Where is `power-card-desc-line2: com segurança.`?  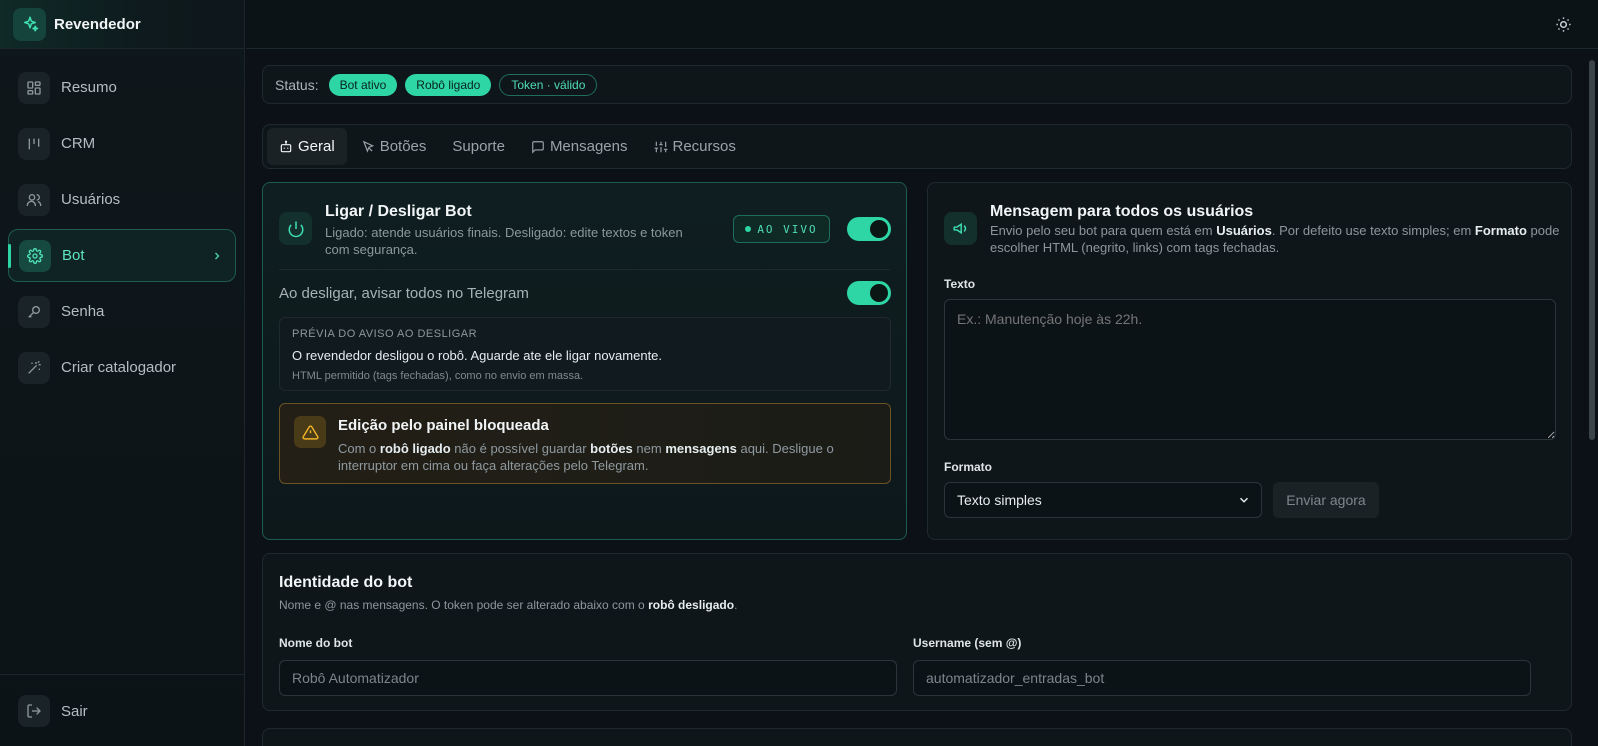
power-card-desc-line2: com segurança. is located at coordinates (371, 249).